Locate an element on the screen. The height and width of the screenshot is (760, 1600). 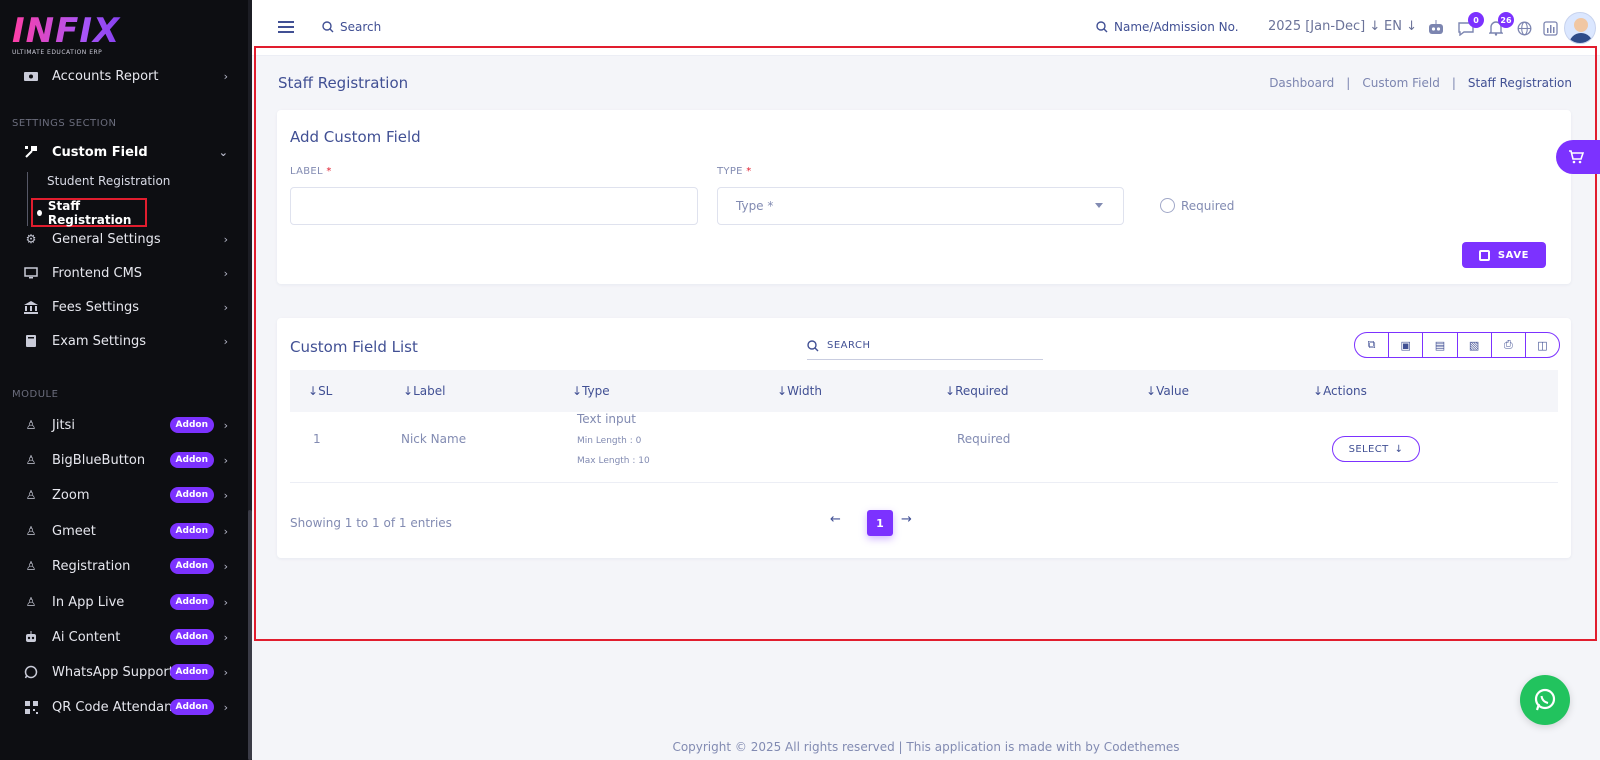
add-custom-field-title: Add Custom Field is located at coordinates (355, 137).